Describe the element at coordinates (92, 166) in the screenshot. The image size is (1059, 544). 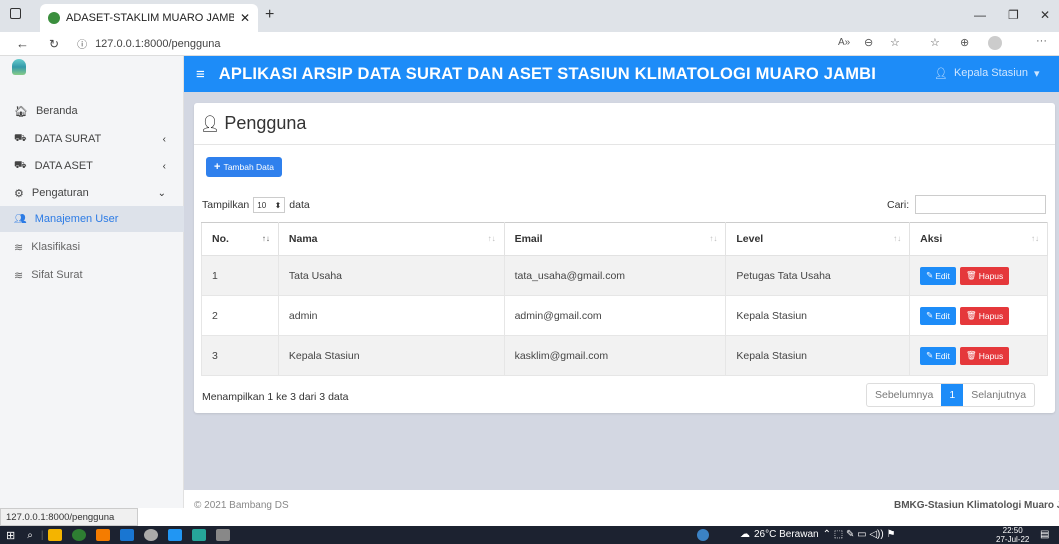
I see `sidebar-item-data-aset: ⛟ DATA ASET ‹` at that location.